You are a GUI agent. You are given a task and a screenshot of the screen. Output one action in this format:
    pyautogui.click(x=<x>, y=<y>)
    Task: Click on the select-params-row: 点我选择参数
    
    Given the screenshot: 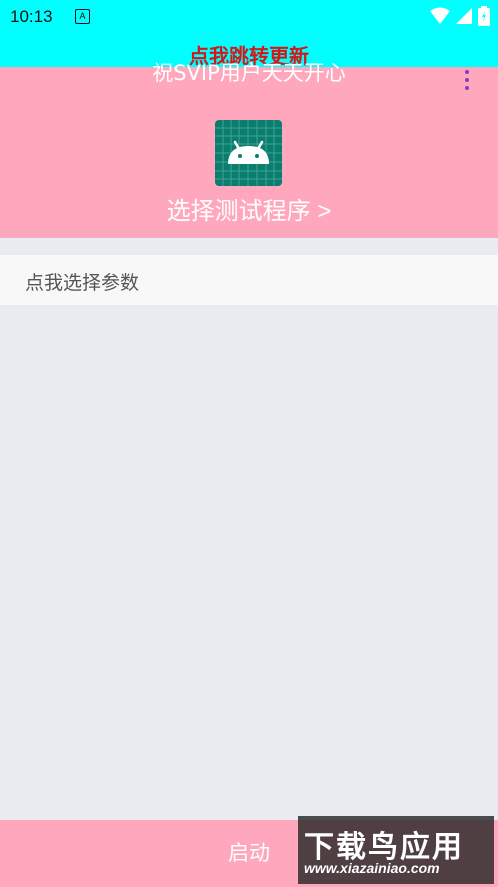 What is the action you would take?
    pyautogui.click(x=249, y=280)
    